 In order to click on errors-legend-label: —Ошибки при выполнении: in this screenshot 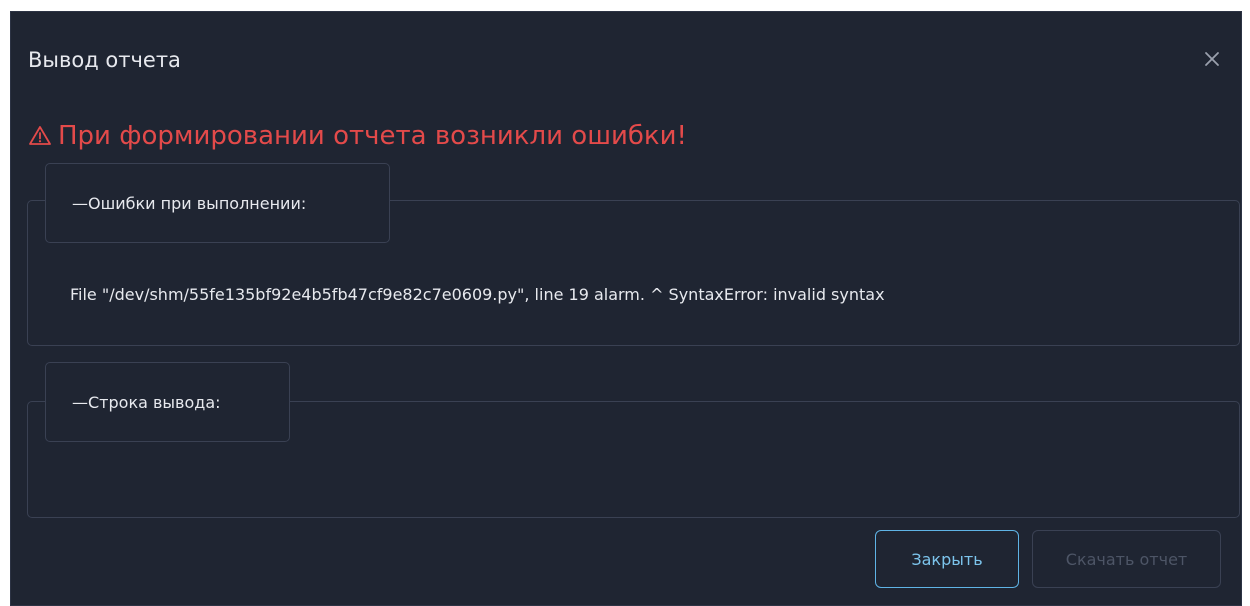, I will do `click(189, 203)`.